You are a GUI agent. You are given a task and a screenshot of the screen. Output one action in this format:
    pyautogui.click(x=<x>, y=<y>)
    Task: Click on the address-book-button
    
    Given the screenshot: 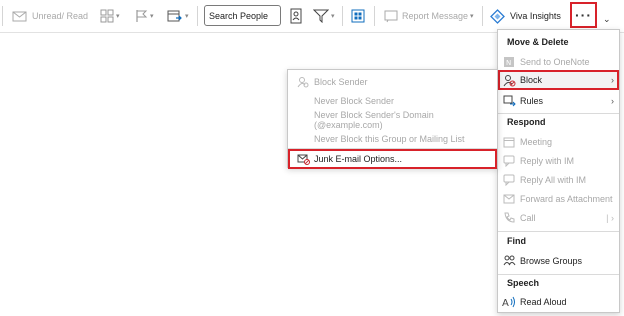 What is the action you would take?
    pyautogui.click(x=296, y=16)
    